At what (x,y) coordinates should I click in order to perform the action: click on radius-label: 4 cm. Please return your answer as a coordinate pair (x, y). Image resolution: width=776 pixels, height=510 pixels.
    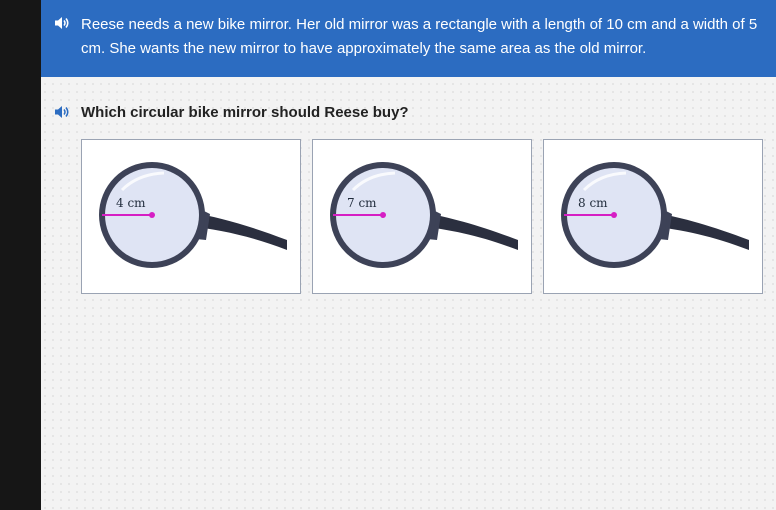
    Looking at the image, I should click on (131, 203).